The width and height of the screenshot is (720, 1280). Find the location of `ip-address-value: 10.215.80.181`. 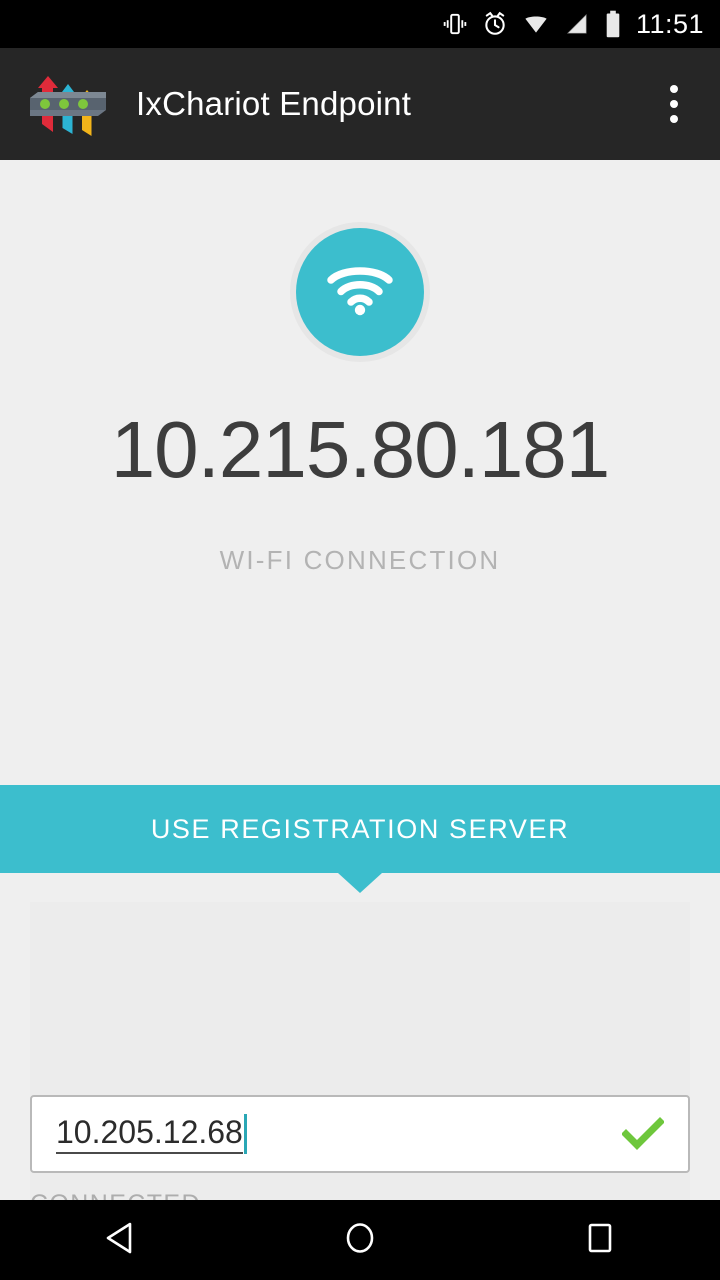

ip-address-value: 10.215.80.181 is located at coordinates (360, 449).